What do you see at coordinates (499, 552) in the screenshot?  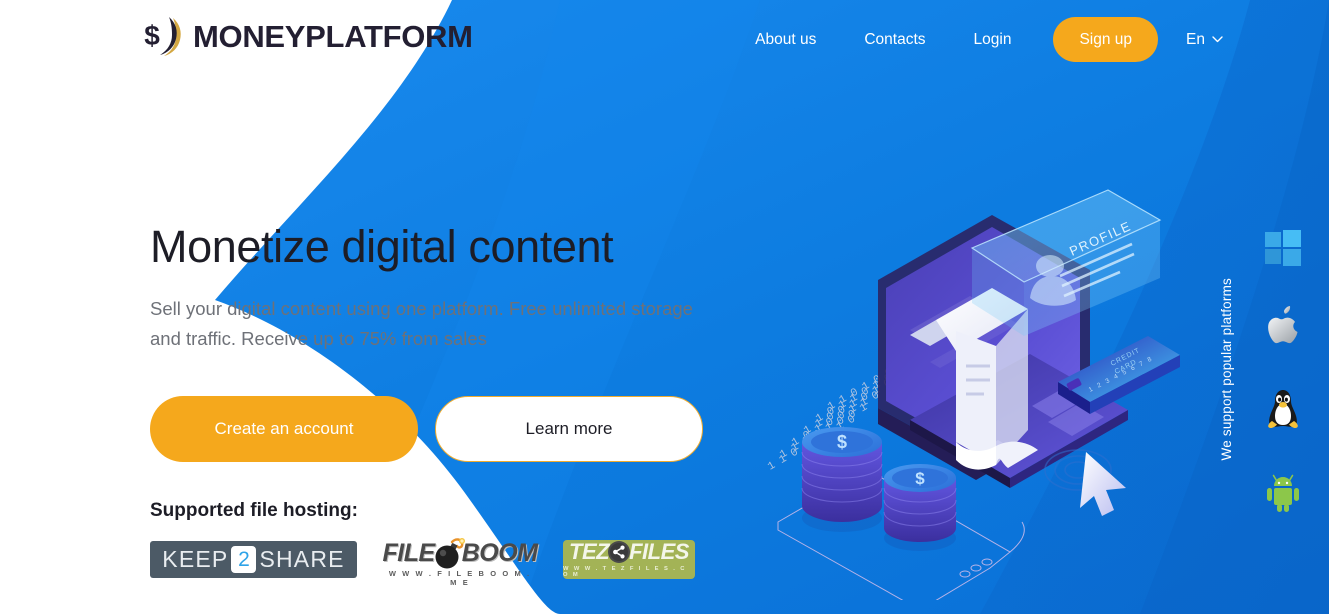 I see `fileboom-part2: BOOM` at bounding box center [499, 552].